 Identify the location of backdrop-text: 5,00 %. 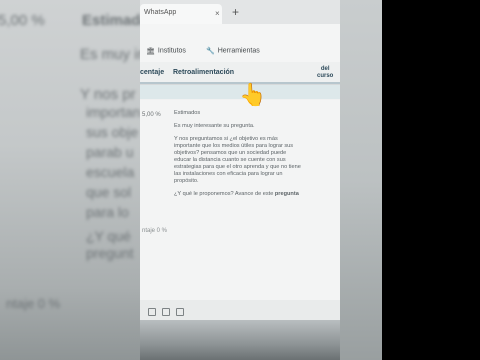
(22, 20).